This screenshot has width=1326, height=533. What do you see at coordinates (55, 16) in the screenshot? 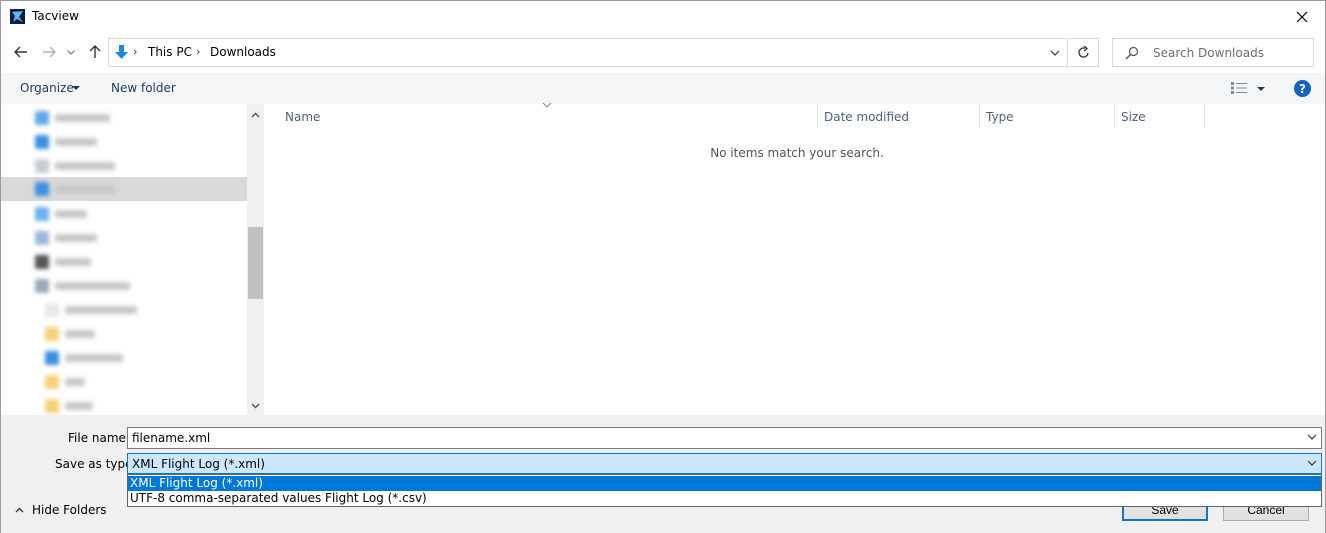
I see `window-title: Tacview` at bounding box center [55, 16].